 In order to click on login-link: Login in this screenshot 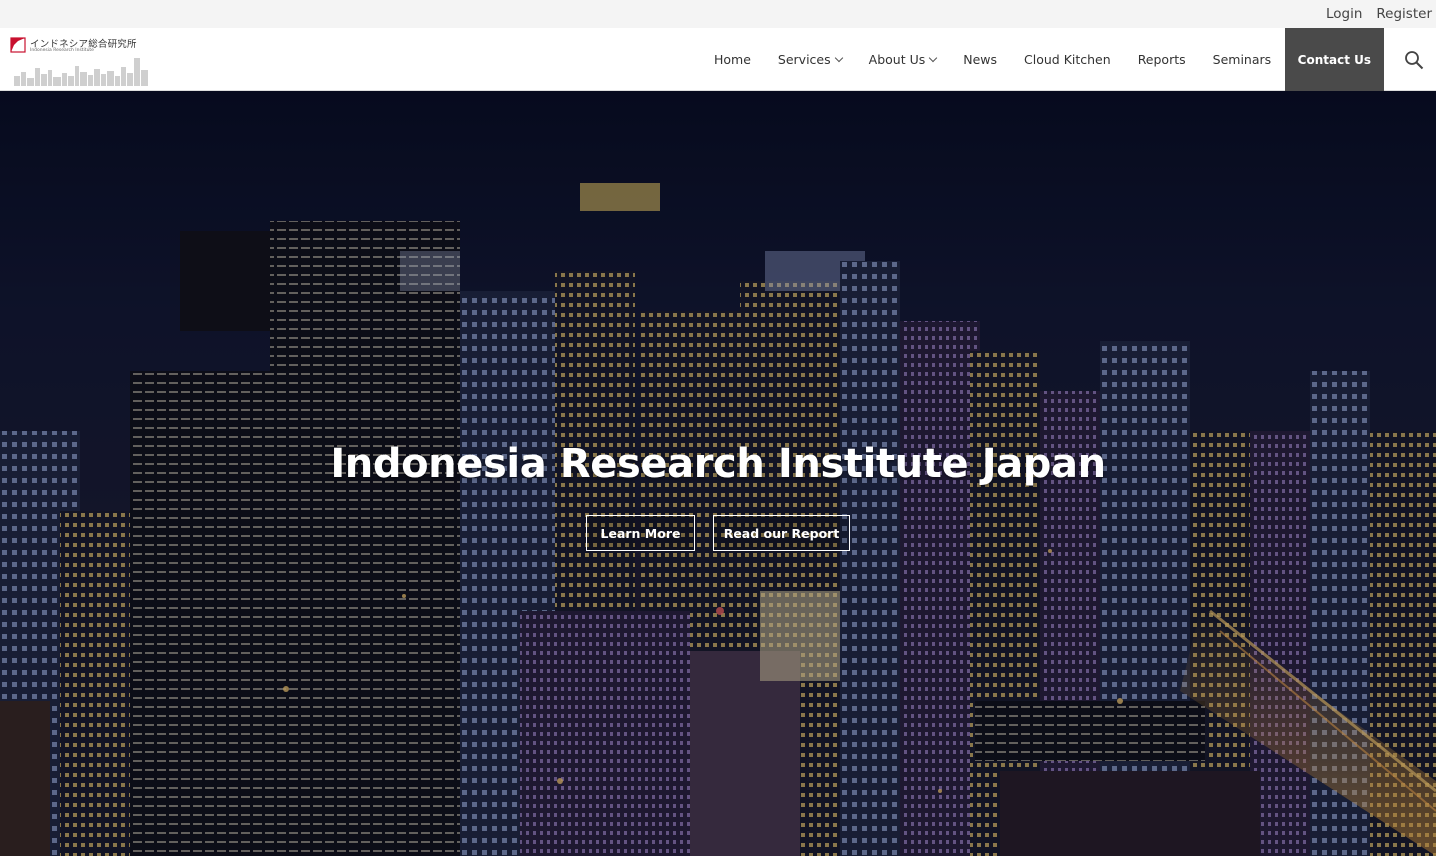, I will do `click(1344, 14)`.